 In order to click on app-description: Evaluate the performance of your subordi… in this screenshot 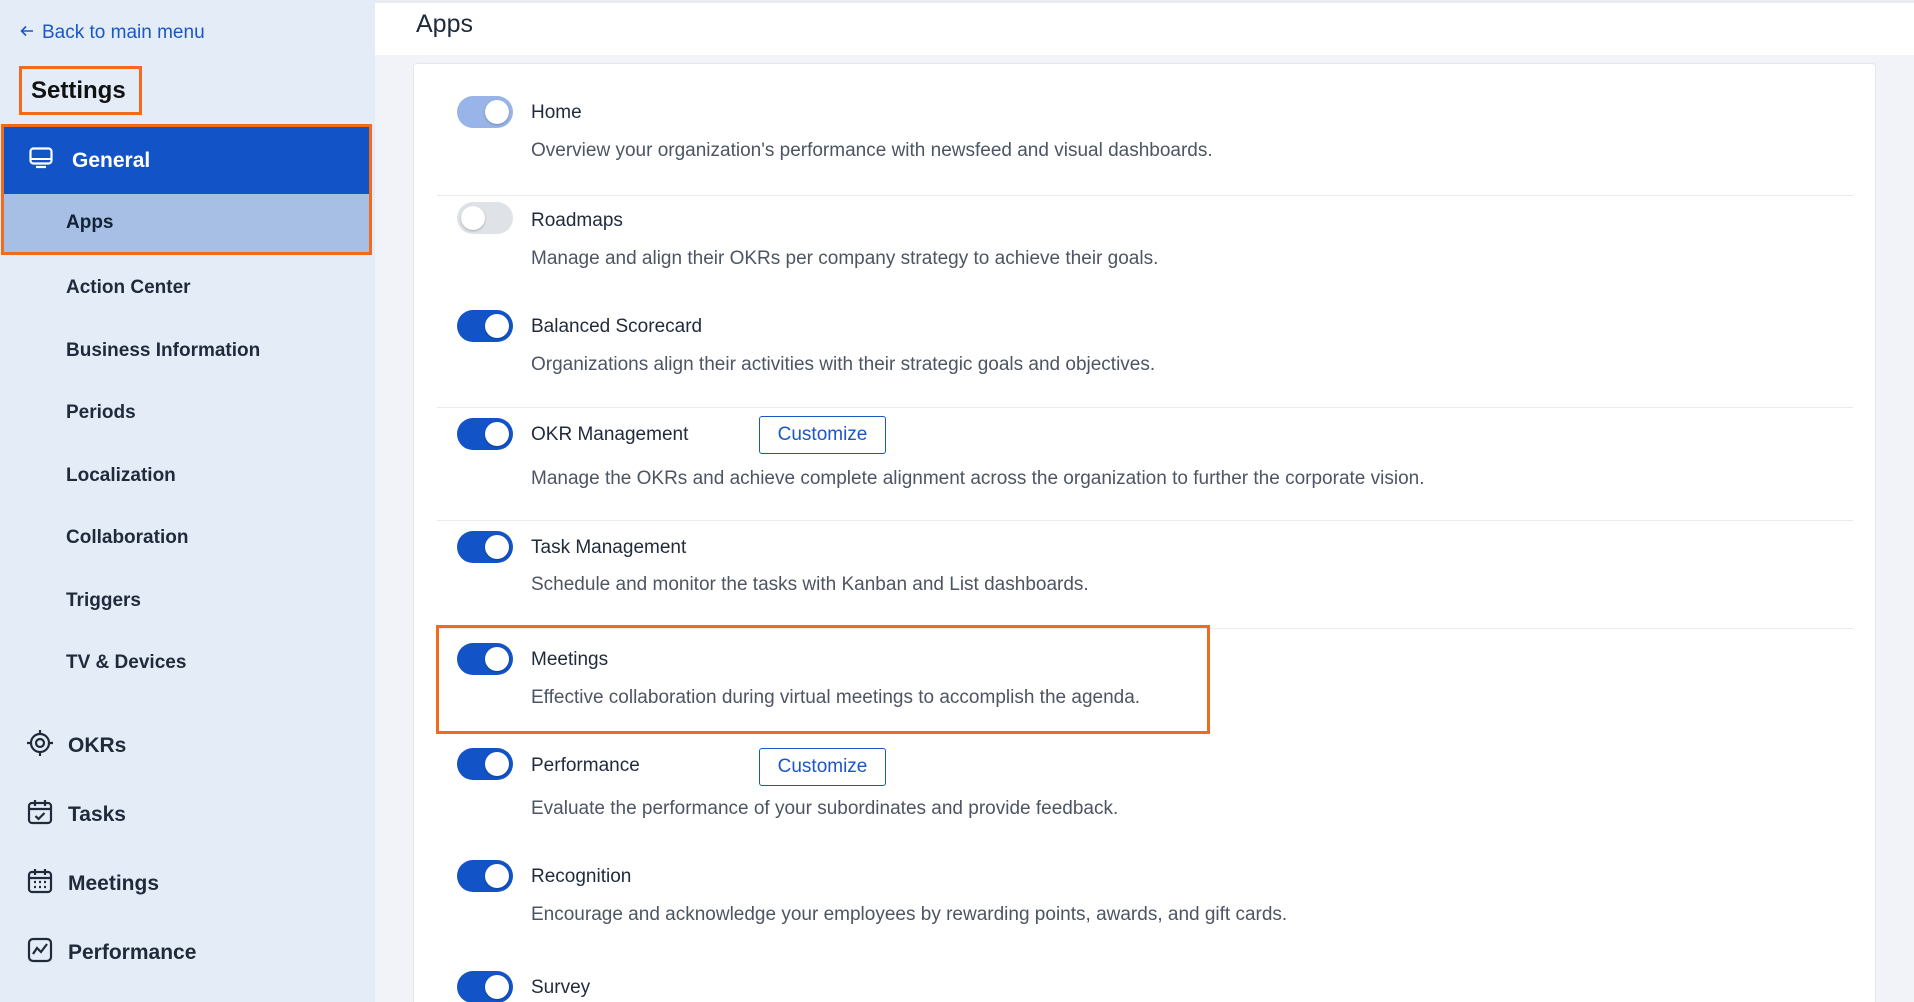, I will do `click(825, 808)`.